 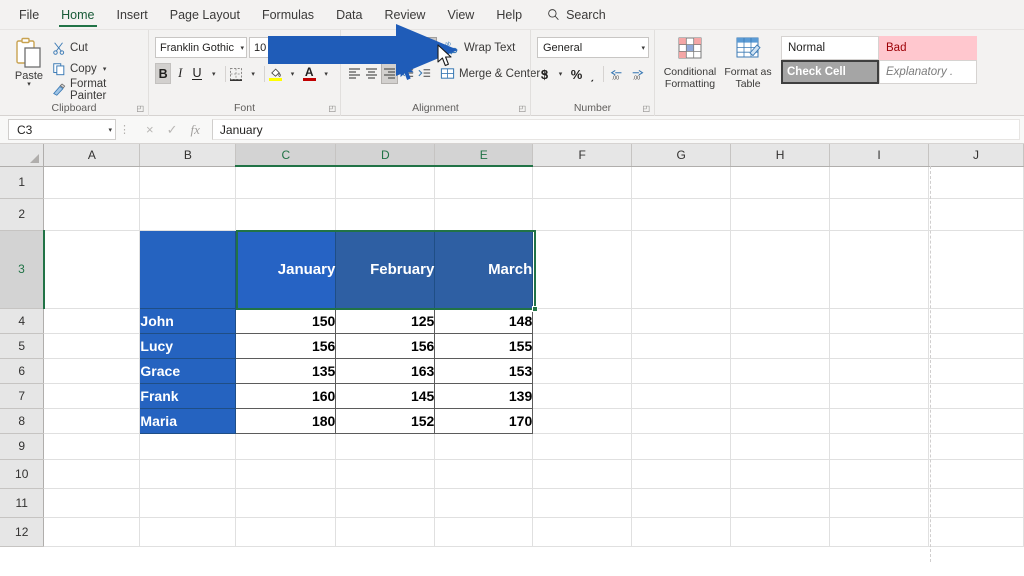 I want to click on cut-button: Cut, so click(x=97, y=47).